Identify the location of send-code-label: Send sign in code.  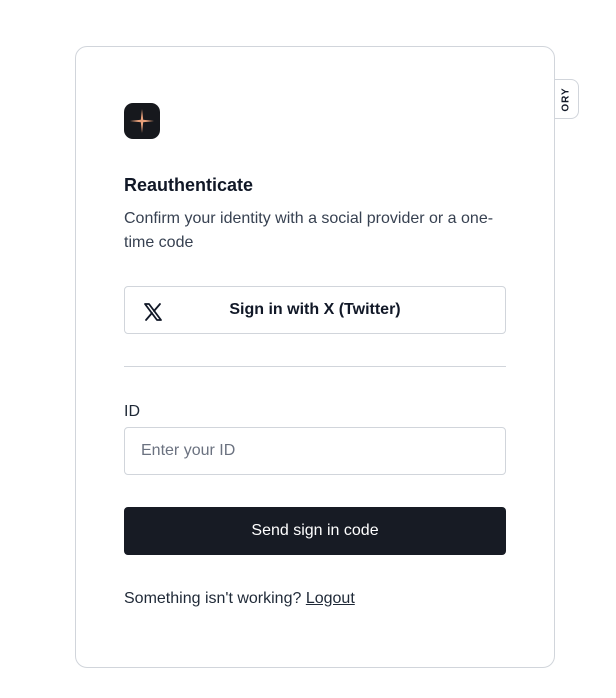
(315, 530).